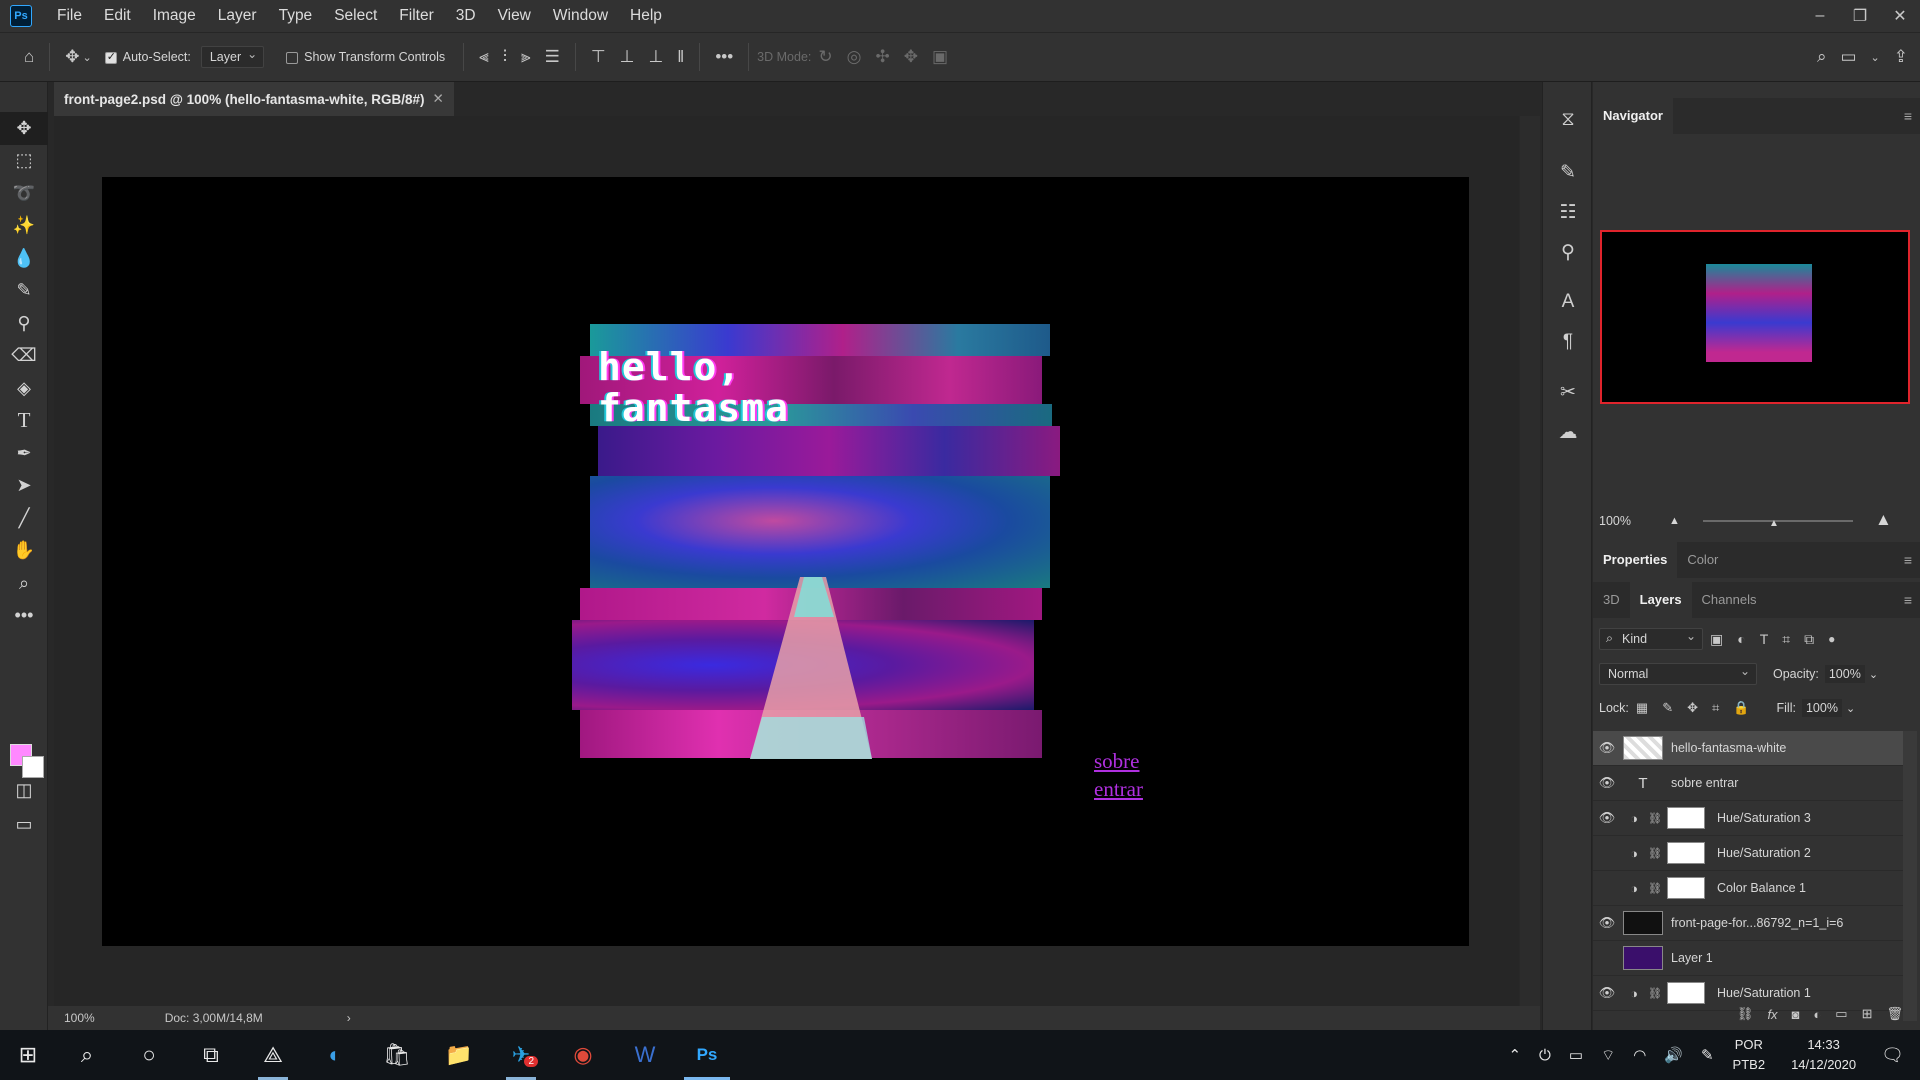  What do you see at coordinates (505, 57) in the screenshot?
I see `align-center-icon: ⫶` at bounding box center [505, 57].